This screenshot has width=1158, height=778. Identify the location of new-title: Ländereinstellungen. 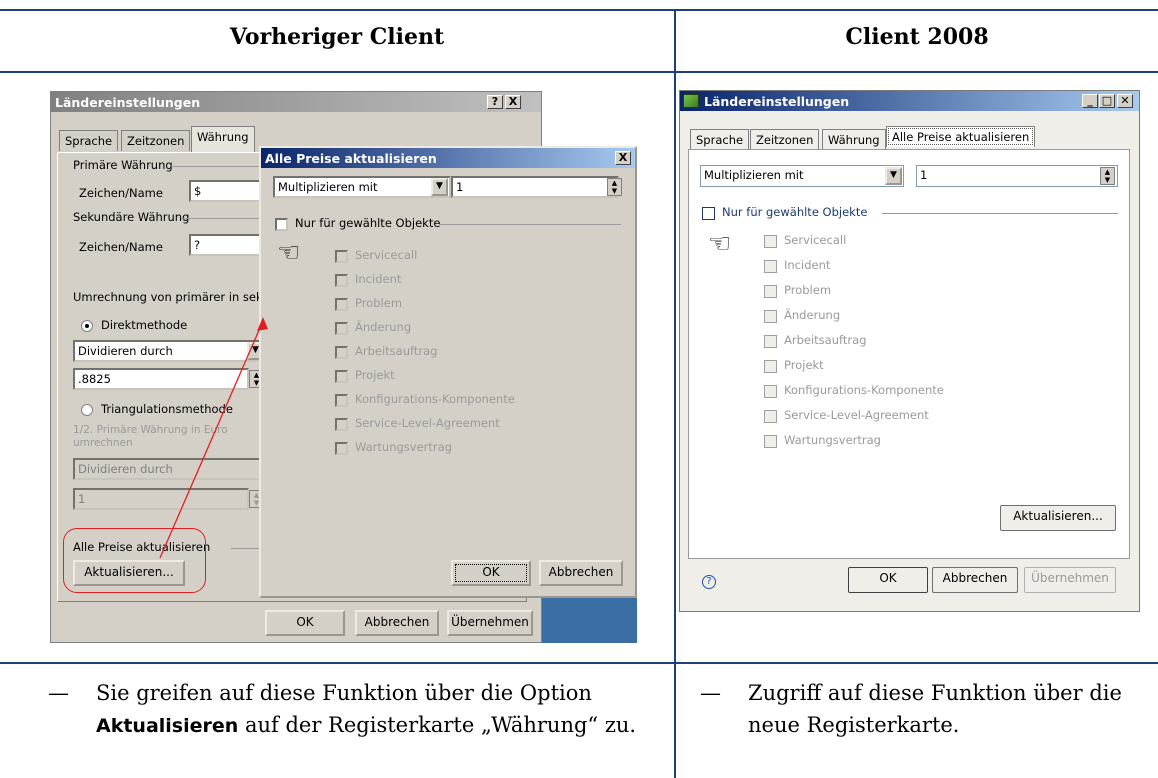
(777, 101).